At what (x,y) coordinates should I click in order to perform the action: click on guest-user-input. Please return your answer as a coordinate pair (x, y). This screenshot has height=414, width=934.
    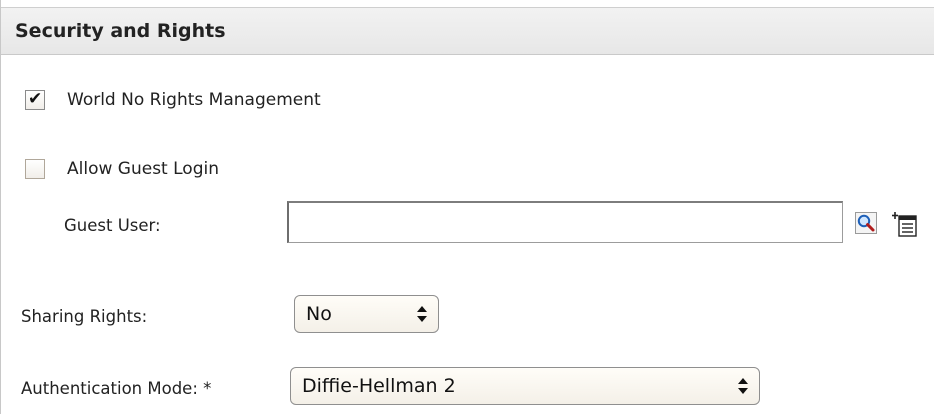
    Looking at the image, I should click on (565, 222).